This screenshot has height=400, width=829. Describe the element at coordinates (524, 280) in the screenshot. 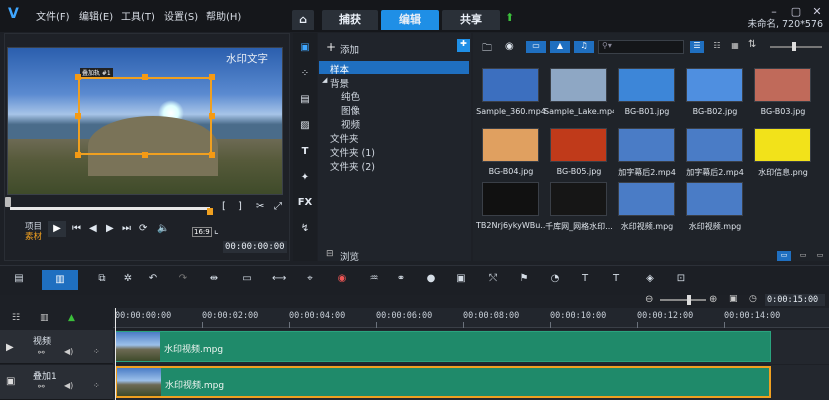

I see `track-motion-icon: ⚑` at that location.